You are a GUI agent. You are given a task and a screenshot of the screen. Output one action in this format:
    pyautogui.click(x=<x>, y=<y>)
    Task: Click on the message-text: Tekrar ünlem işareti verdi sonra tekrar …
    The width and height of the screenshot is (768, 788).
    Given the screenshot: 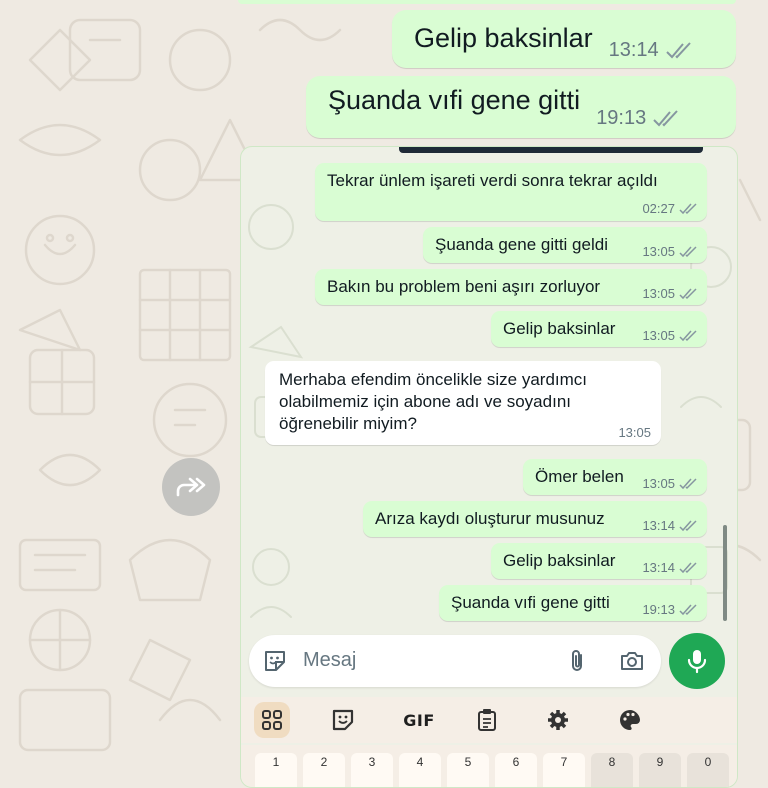 What is the action you would take?
    pyautogui.click(x=492, y=180)
    